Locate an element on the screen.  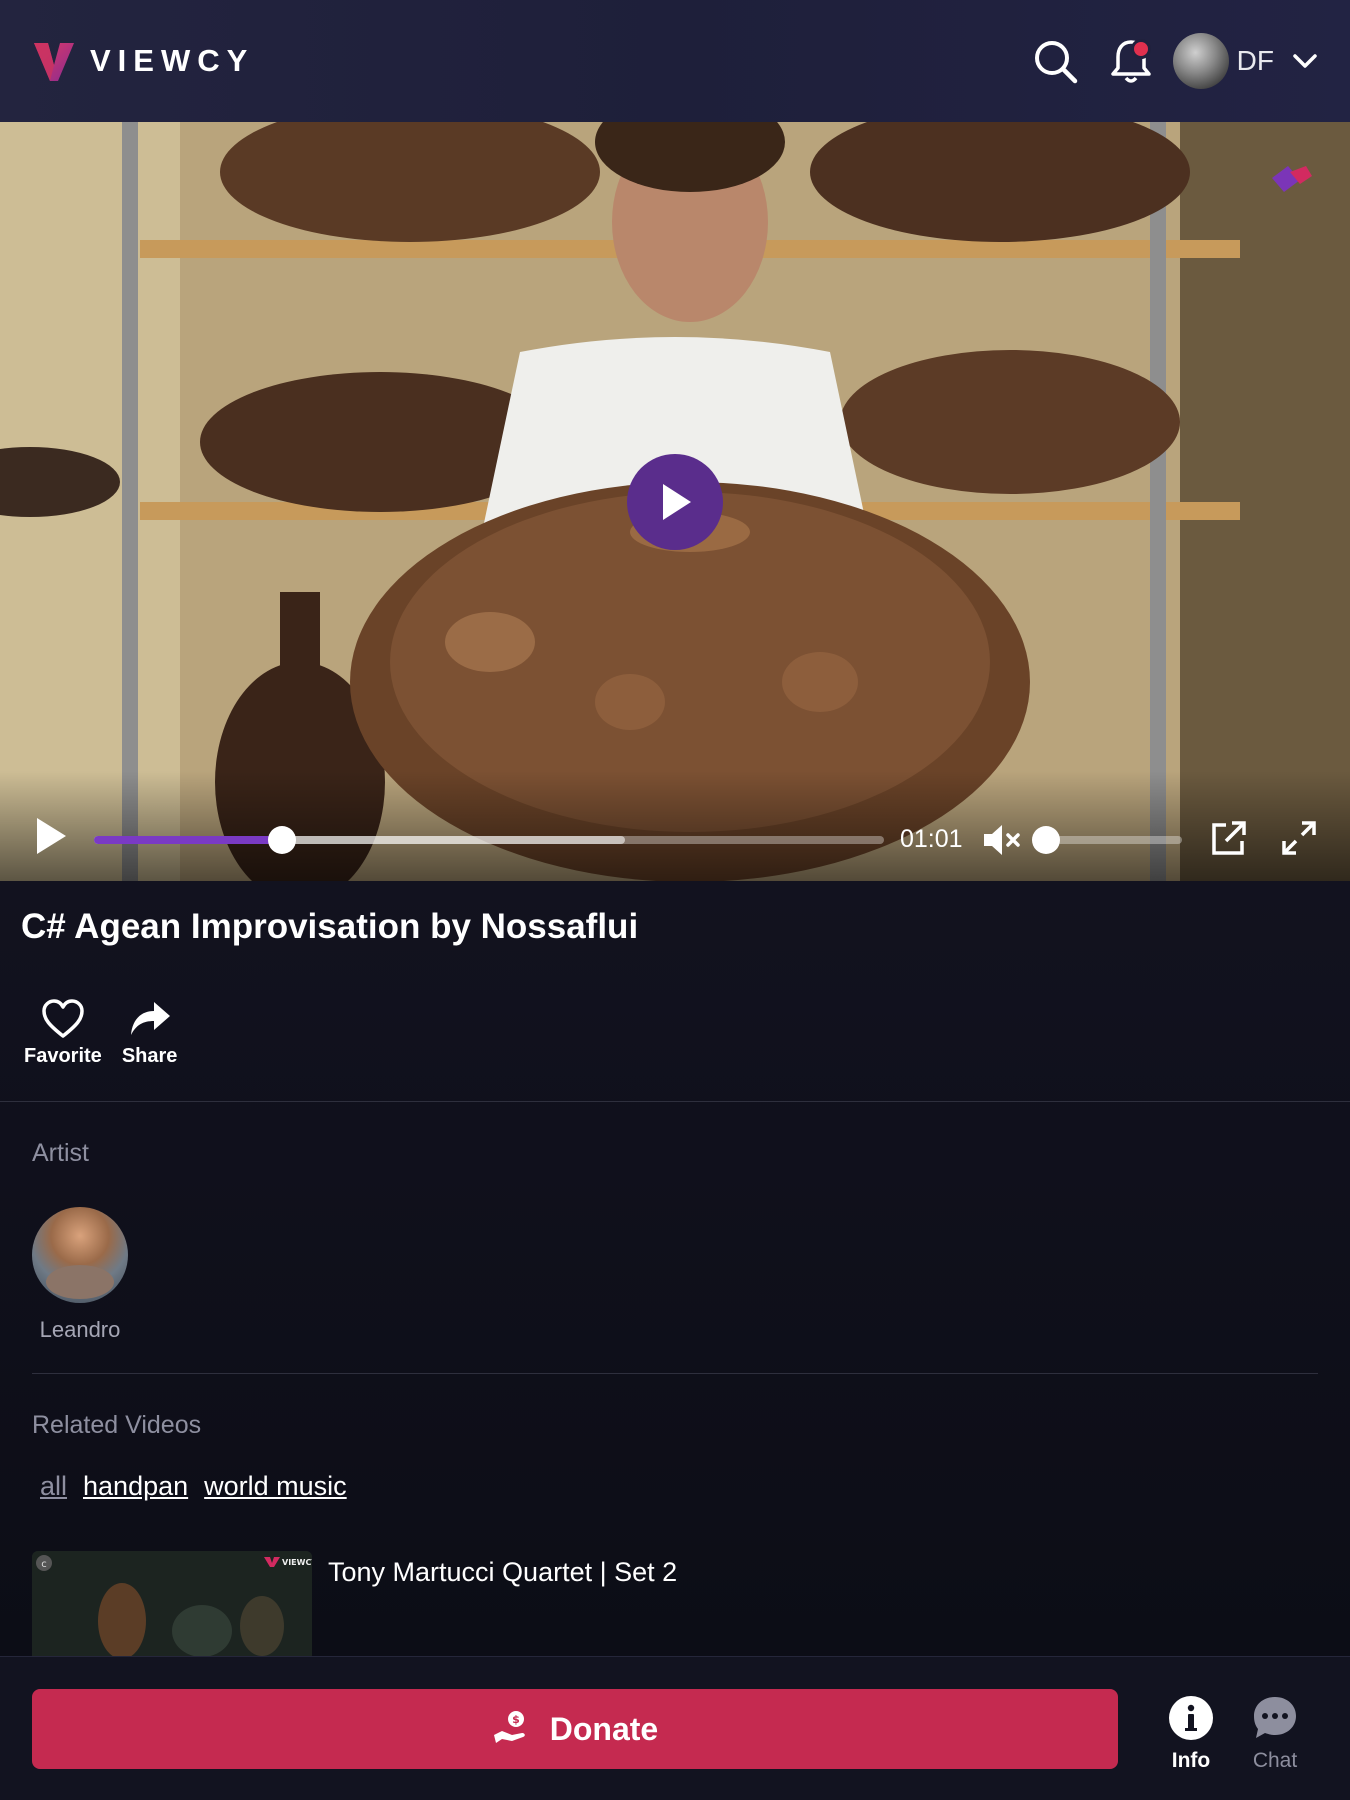
favorite-button: Favorite is located at coordinates (63, 1033).